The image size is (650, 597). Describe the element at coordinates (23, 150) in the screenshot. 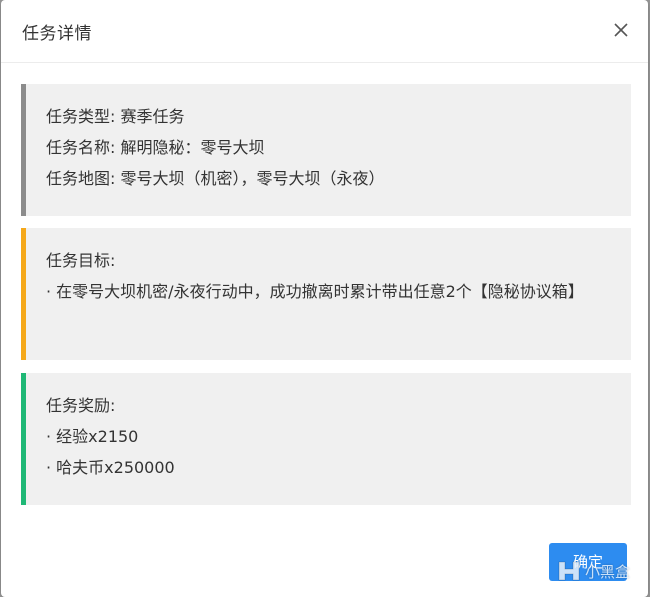

I see `info-accent-bar` at that location.